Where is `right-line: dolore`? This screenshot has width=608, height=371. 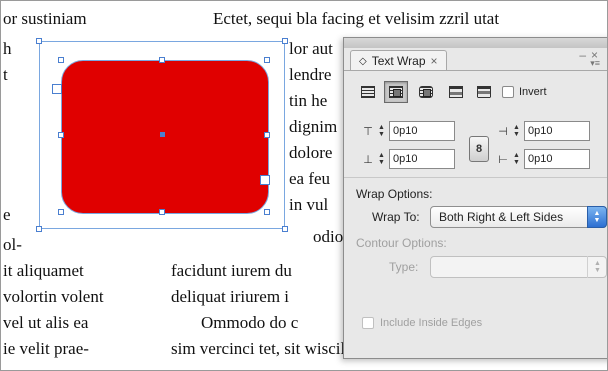
right-line: dolore is located at coordinates (311, 152).